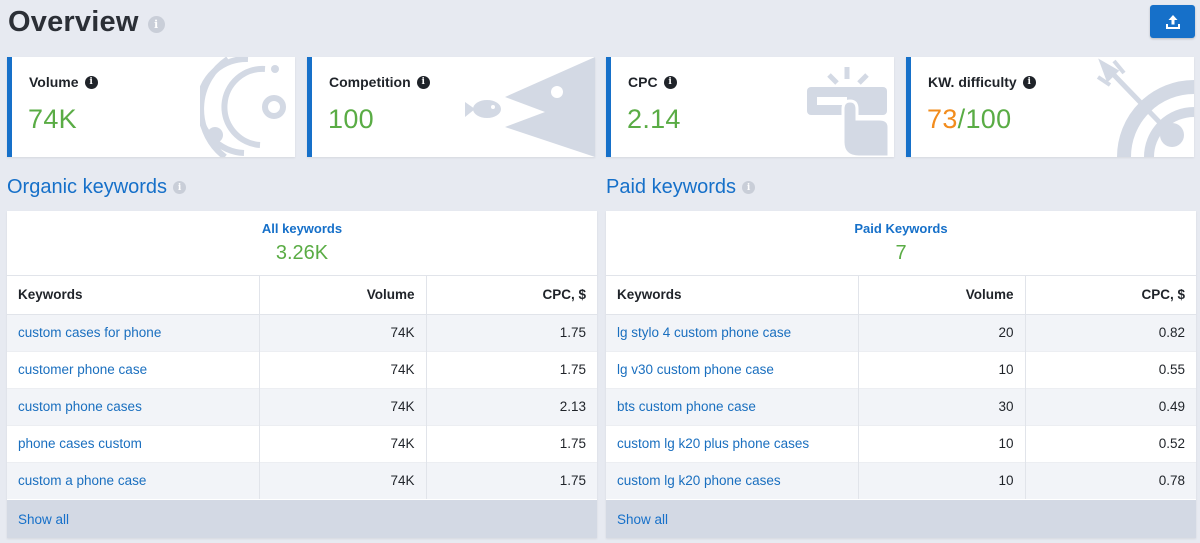 The height and width of the screenshot is (543, 1200). I want to click on volume-cell: 30, so click(941, 406).